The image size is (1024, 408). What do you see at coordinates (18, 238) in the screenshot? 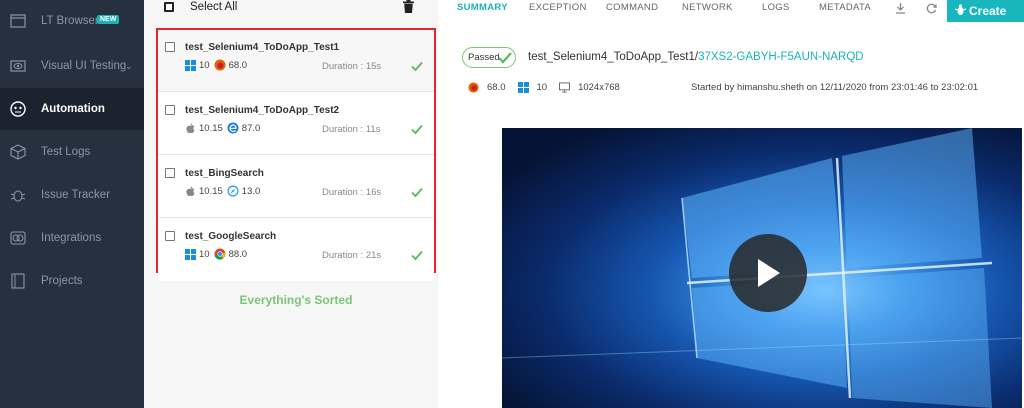
I see `integrations-icon` at bounding box center [18, 238].